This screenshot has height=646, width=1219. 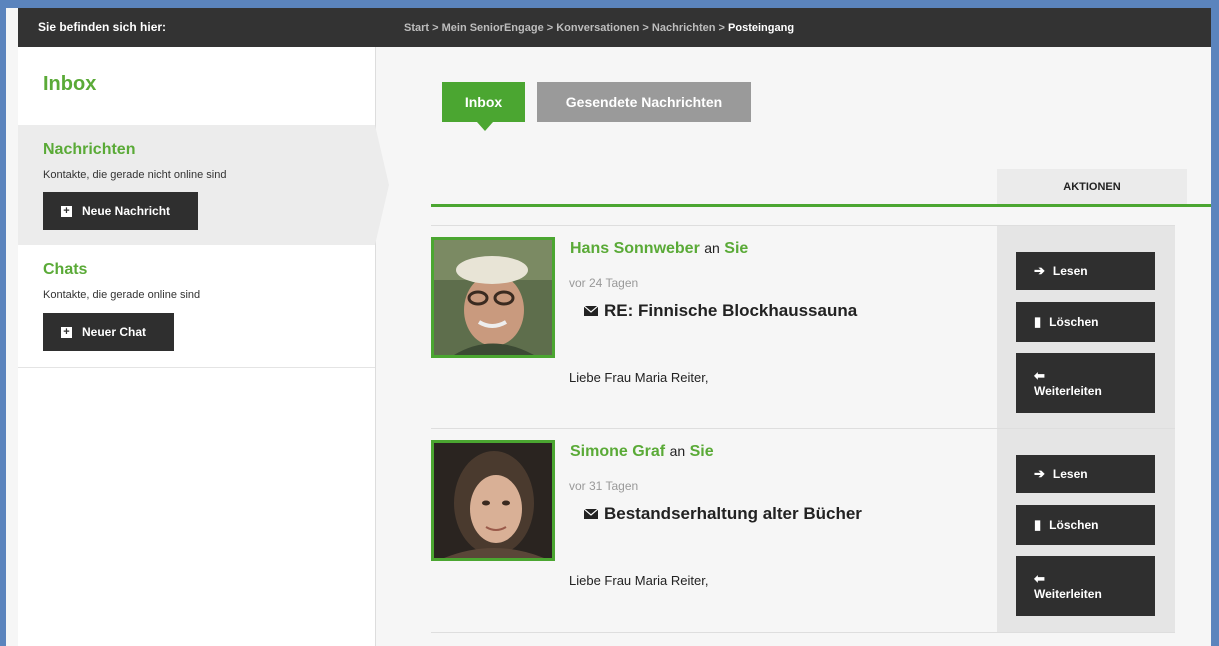 I want to click on sidebar-title: Inbox, so click(x=70, y=84).